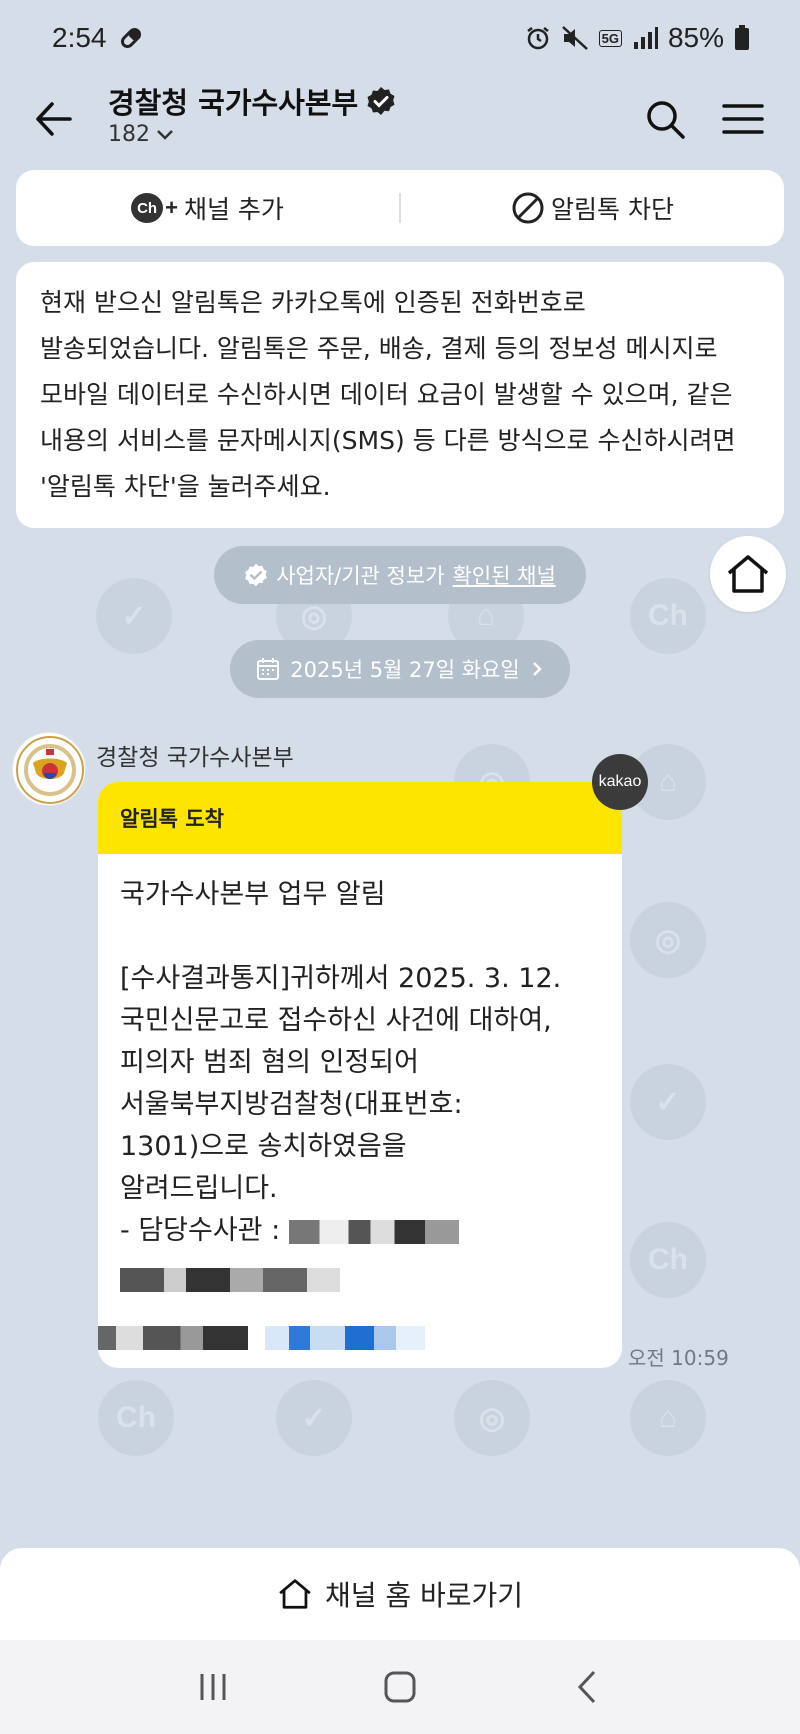 Image resolution: width=800 pixels, height=1734 pixels. I want to click on redacted-link, so click(344, 1337).